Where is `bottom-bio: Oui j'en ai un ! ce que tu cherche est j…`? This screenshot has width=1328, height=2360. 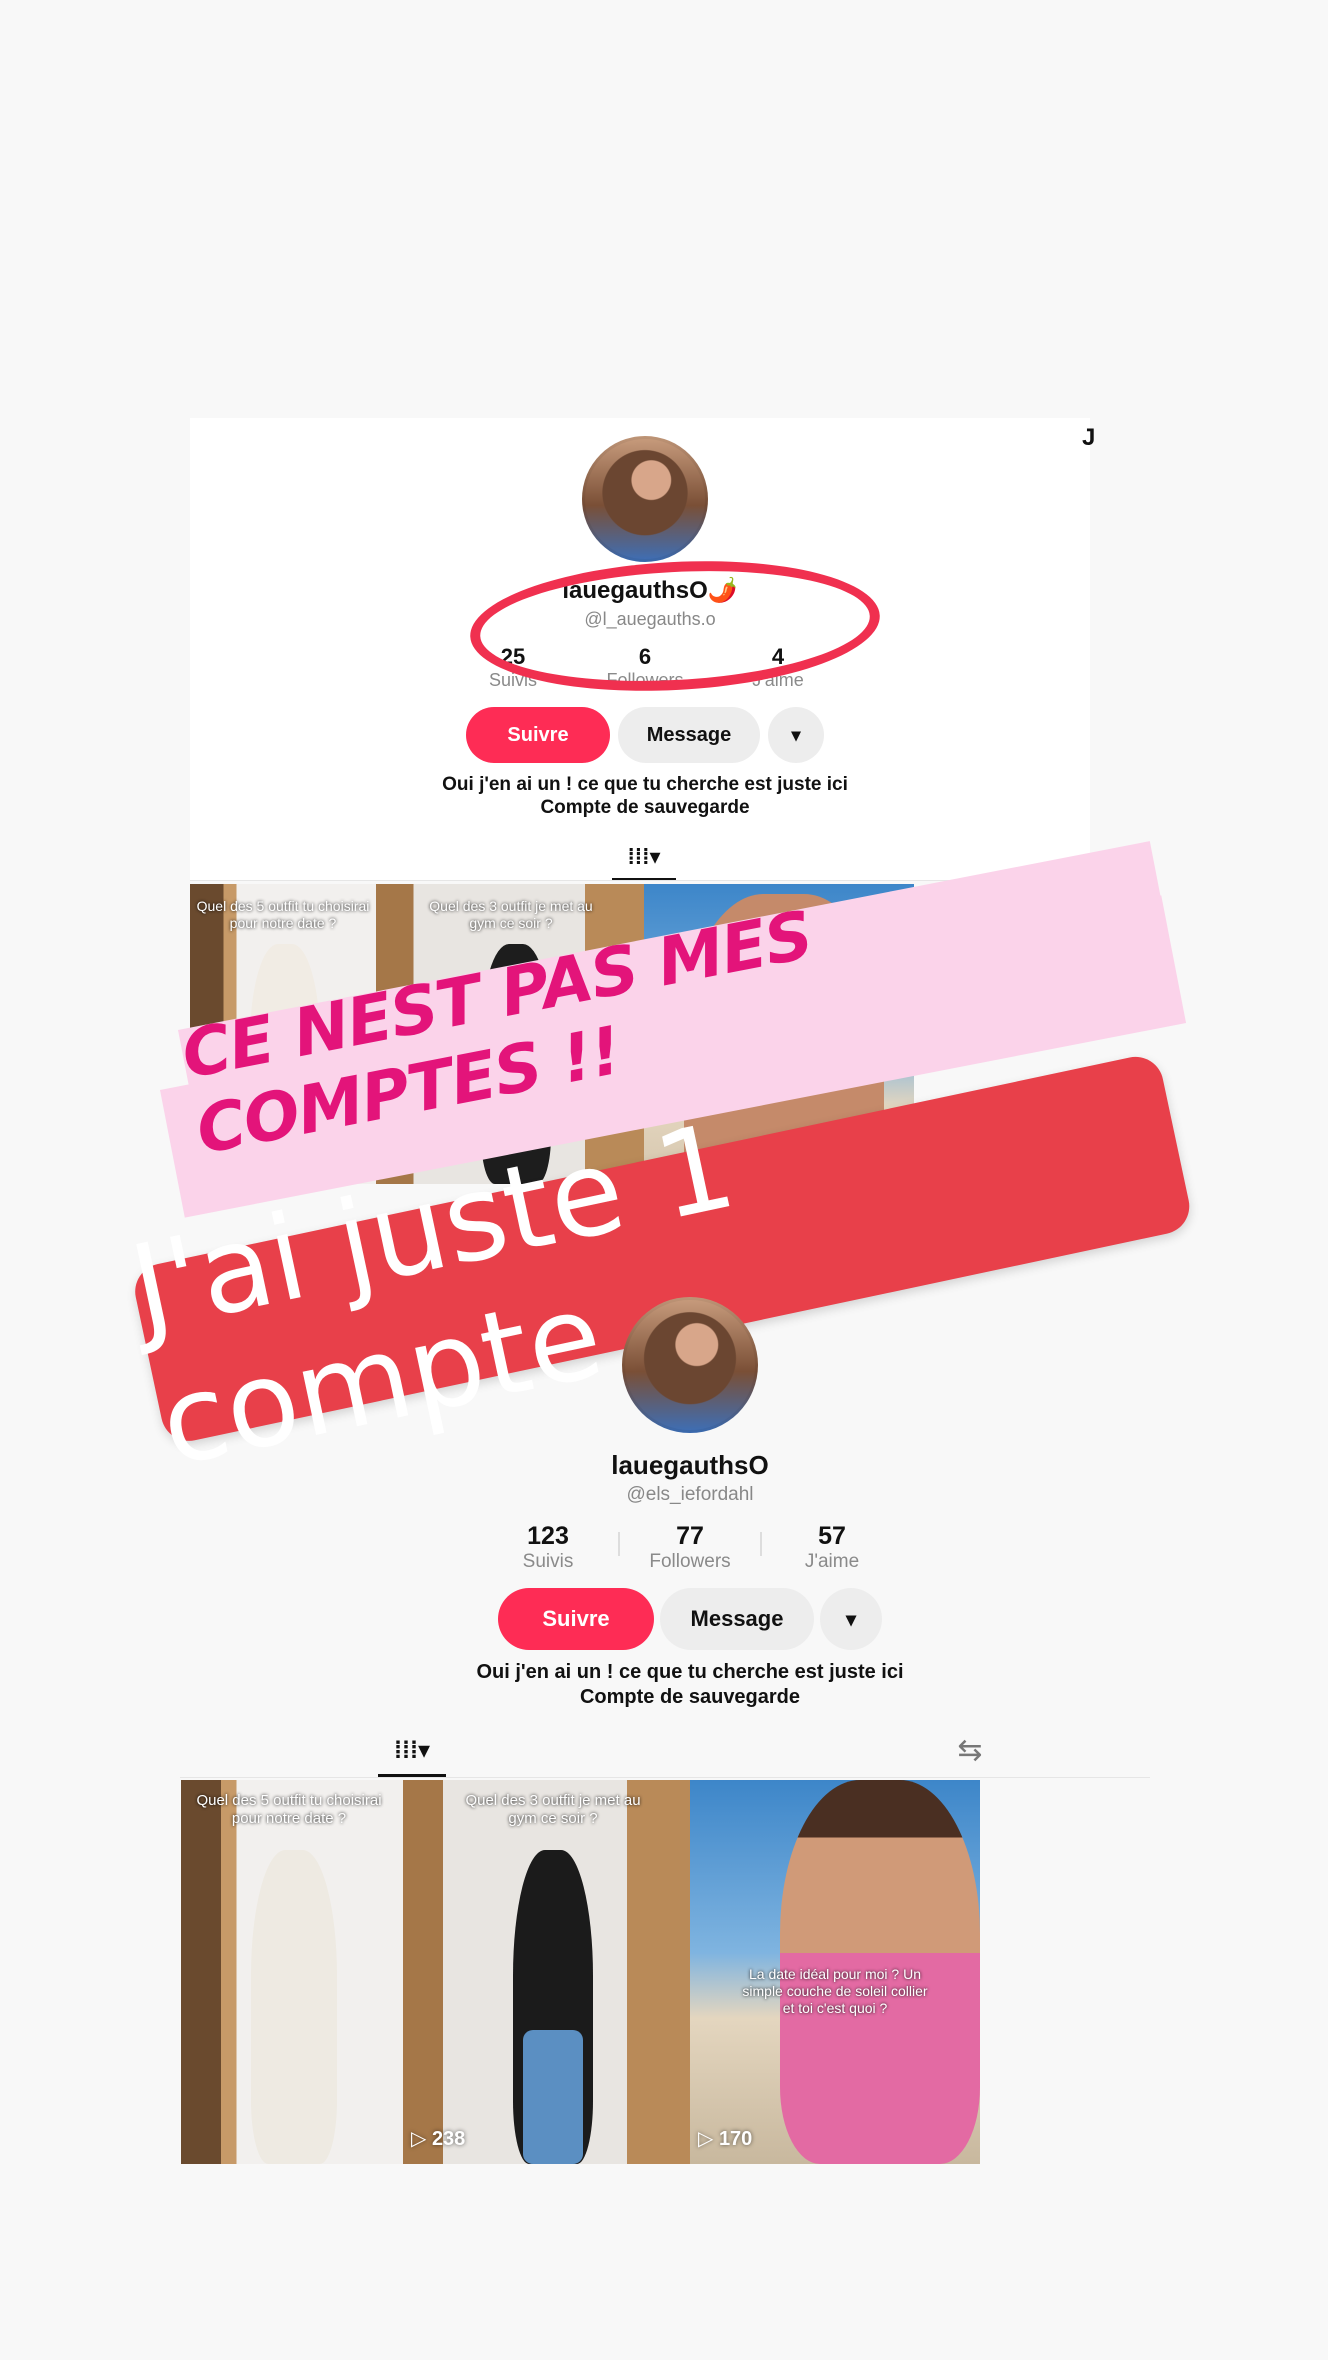
bottom-bio: Oui j'en ai un ! ce que tu cherche est j… is located at coordinates (690, 1685).